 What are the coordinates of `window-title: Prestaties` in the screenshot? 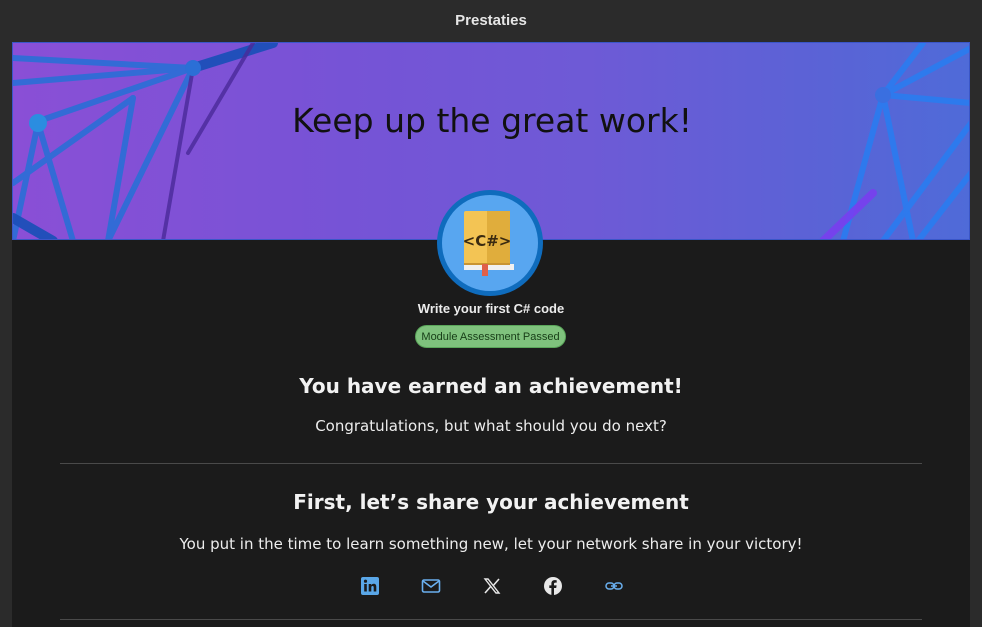 It's located at (491, 20).